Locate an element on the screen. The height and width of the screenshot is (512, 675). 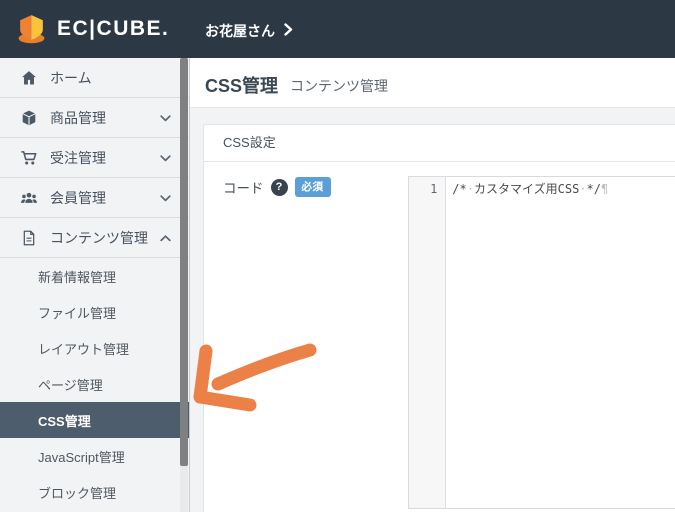
sidebar-item-contents: コンテンツ管理 is located at coordinates (94, 238).